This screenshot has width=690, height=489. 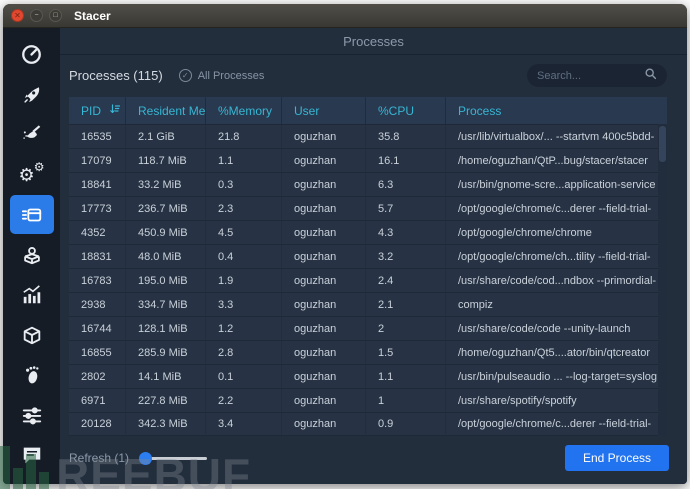 What do you see at coordinates (92, 15) in the screenshot?
I see `window-title: Stacer` at bounding box center [92, 15].